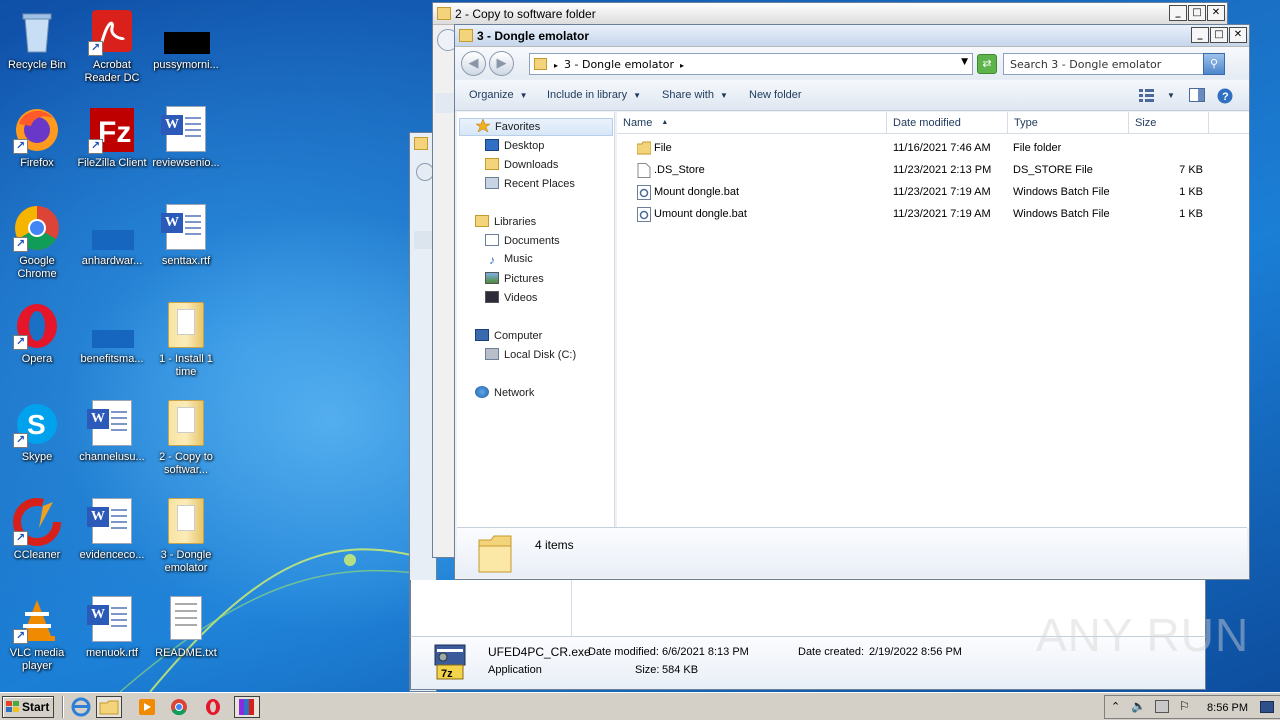 This screenshot has height=720, width=1280. I want to click on search-box: Search 3 - Dongle emolator ⚲, so click(1114, 64).